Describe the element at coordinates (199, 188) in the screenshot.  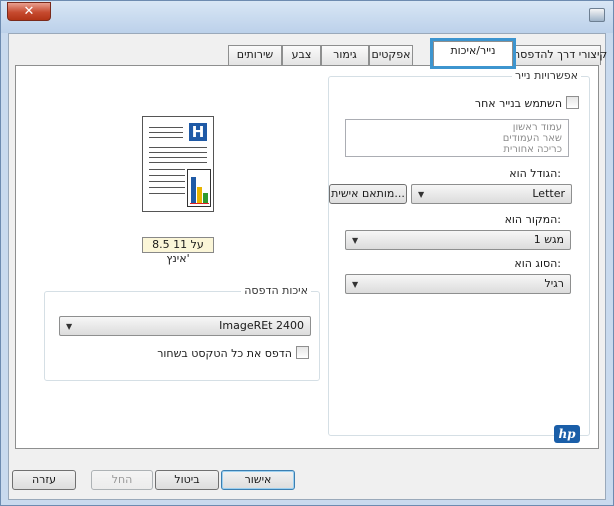
I see `bar-chart-icon` at that location.